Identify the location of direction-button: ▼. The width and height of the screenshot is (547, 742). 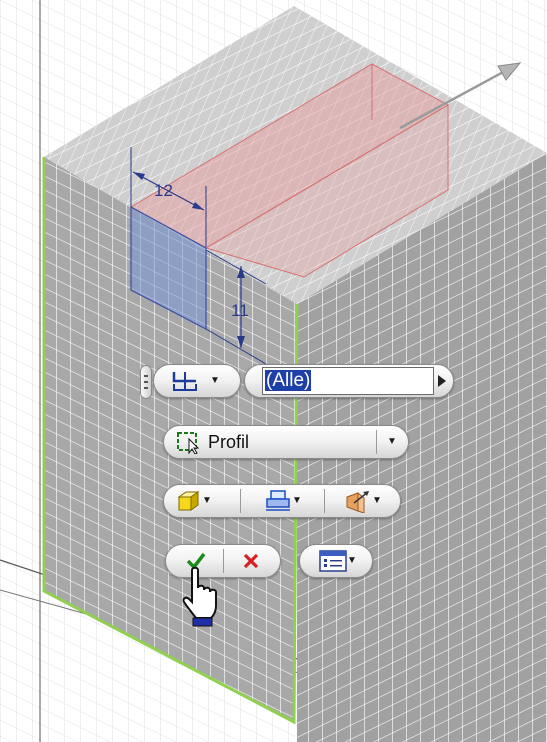
(363, 501).